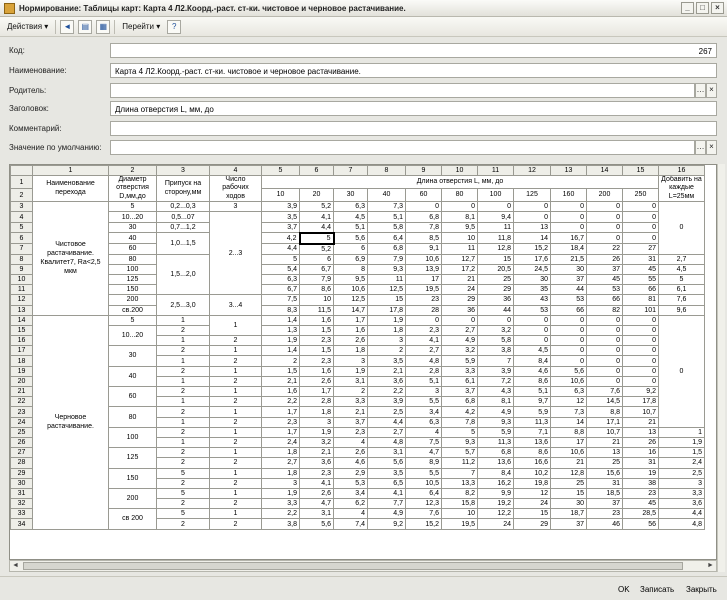 This screenshot has height=600, width=727. What do you see at coordinates (640, 442) in the screenshot?
I see `value-cell: 26` at bounding box center [640, 442].